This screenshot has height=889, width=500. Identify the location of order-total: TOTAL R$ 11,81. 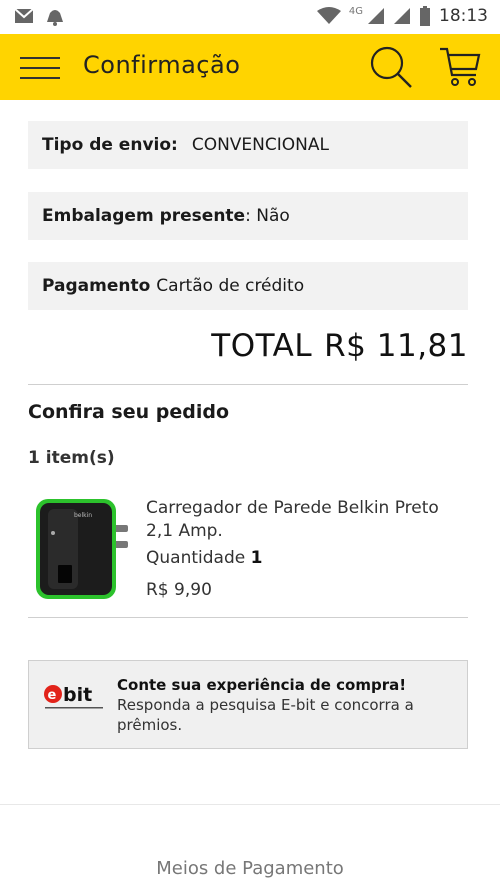
(339, 346).